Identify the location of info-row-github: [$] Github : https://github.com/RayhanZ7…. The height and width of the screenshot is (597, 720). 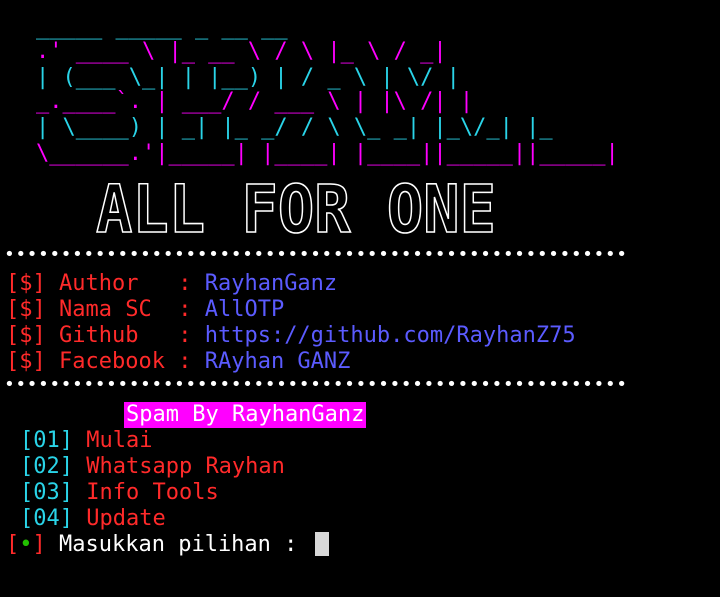
(291, 336).